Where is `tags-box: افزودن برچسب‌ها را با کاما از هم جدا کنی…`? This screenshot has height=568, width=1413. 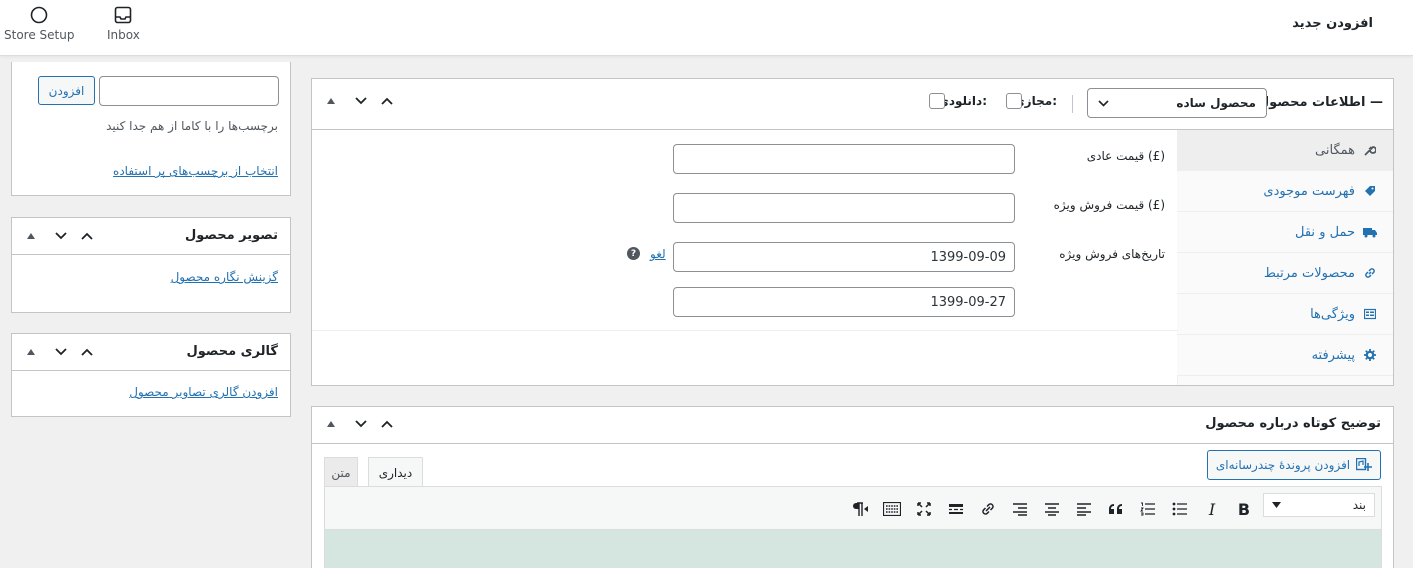
tags-box: افزودن برچسب‌ها را با کاما از هم جدا کنی… is located at coordinates (151, 129).